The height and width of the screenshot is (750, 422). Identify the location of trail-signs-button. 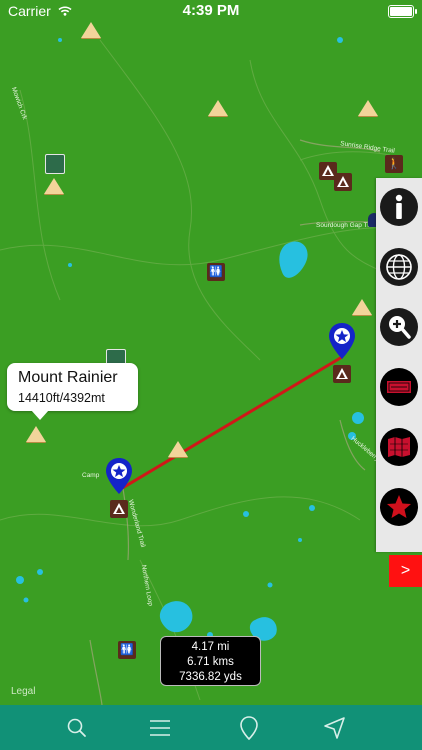
(399, 387).